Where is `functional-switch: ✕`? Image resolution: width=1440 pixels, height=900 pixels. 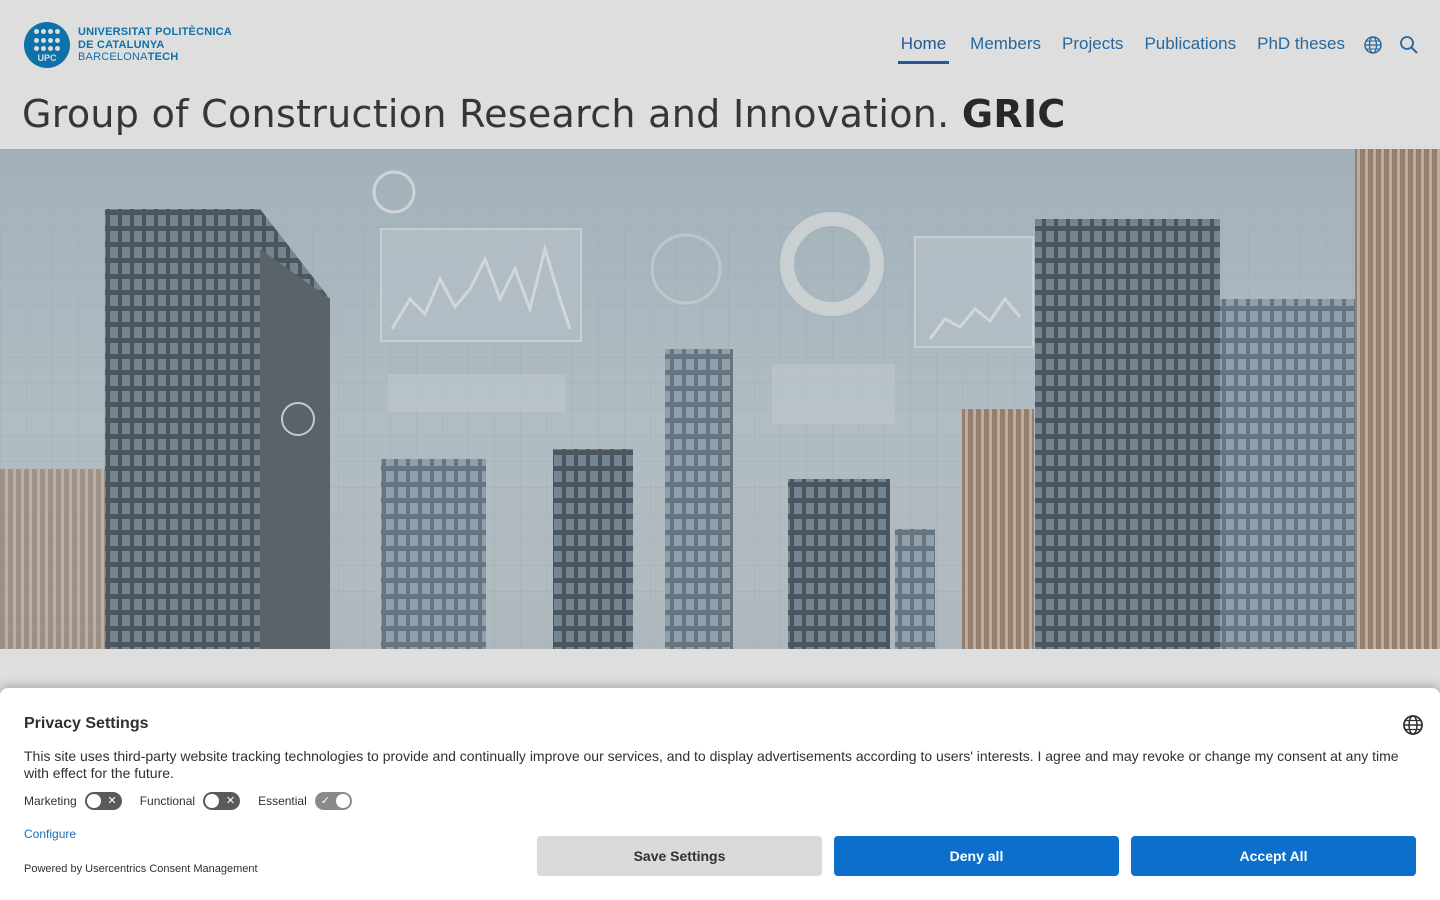 functional-switch: ✕ is located at coordinates (222, 801).